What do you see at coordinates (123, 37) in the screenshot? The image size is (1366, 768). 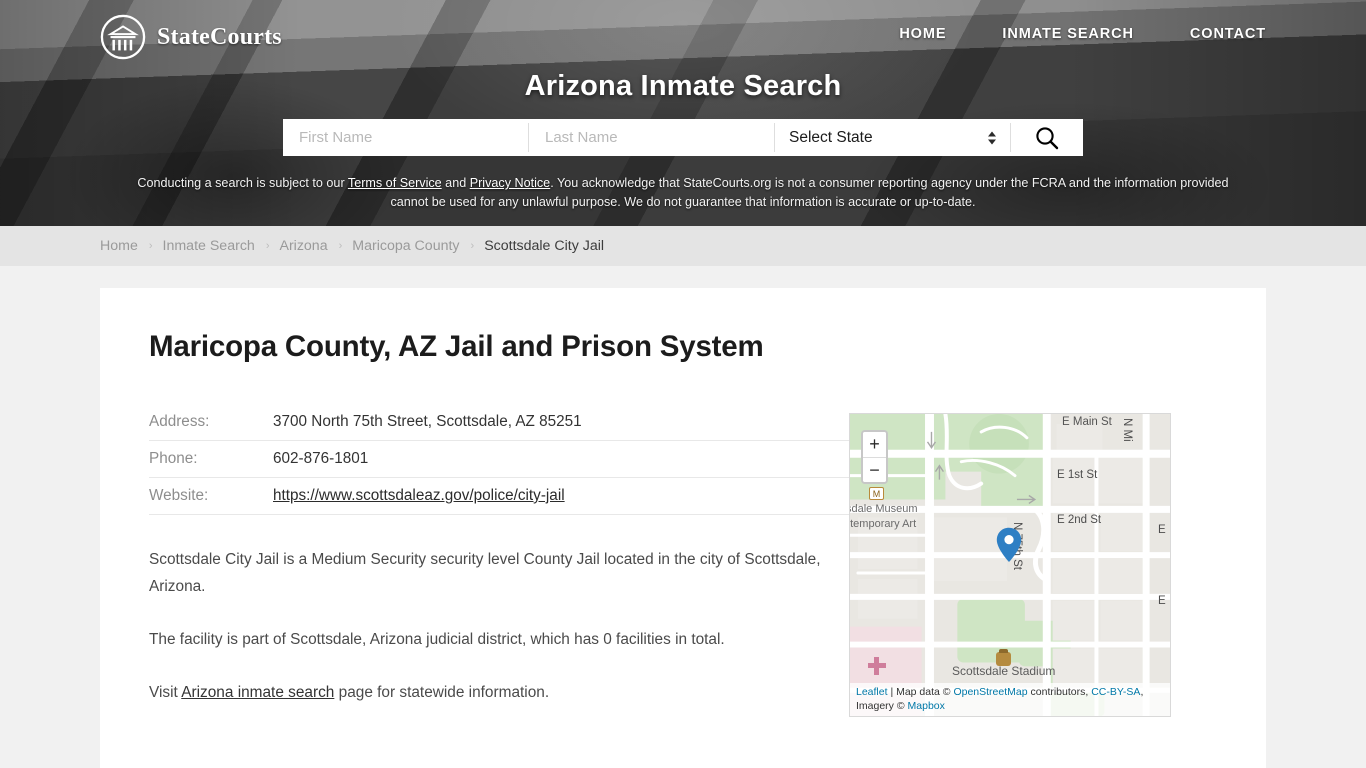 I see `courthouse-circle-icon` at bounding box center [123, 37].